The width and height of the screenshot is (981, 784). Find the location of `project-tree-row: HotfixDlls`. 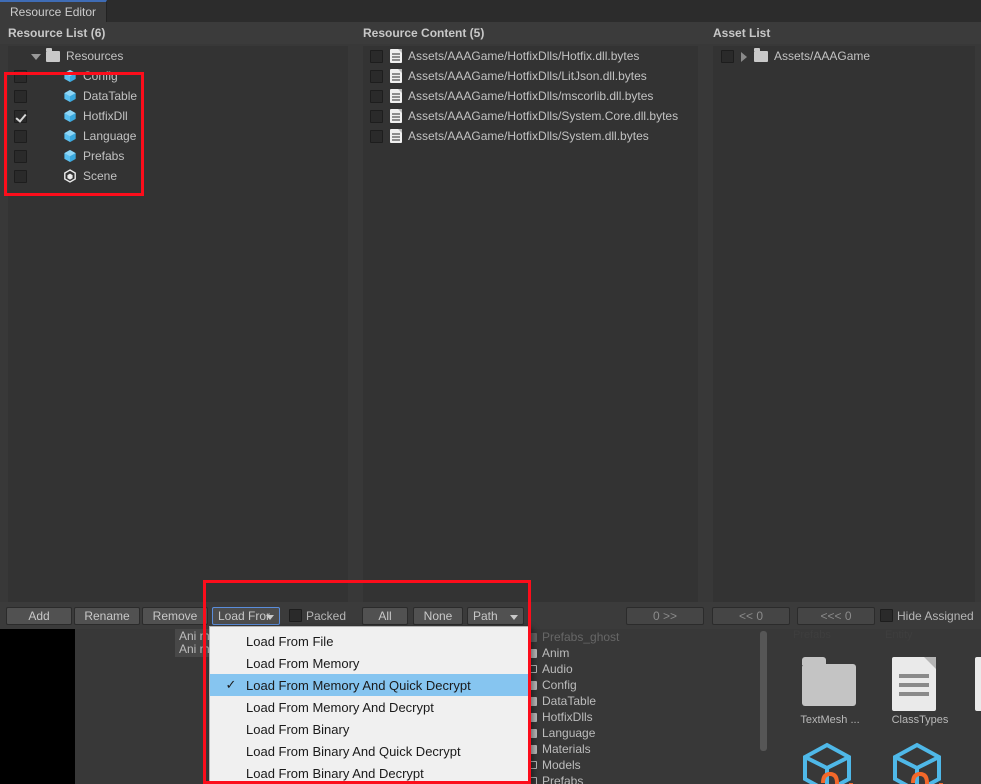

project-tree-row: HotfixDlls is located at coordinates (650, 717).